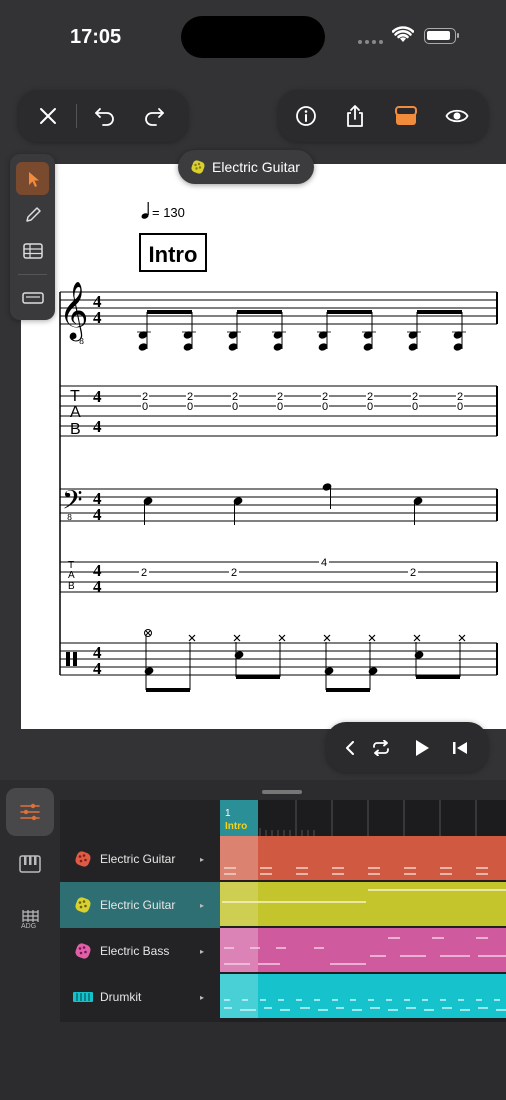 Image resolution: width=506 pixels, height=1100 pixels. I want to click on bass-tab-fret-number: 4, so click(324, 563).